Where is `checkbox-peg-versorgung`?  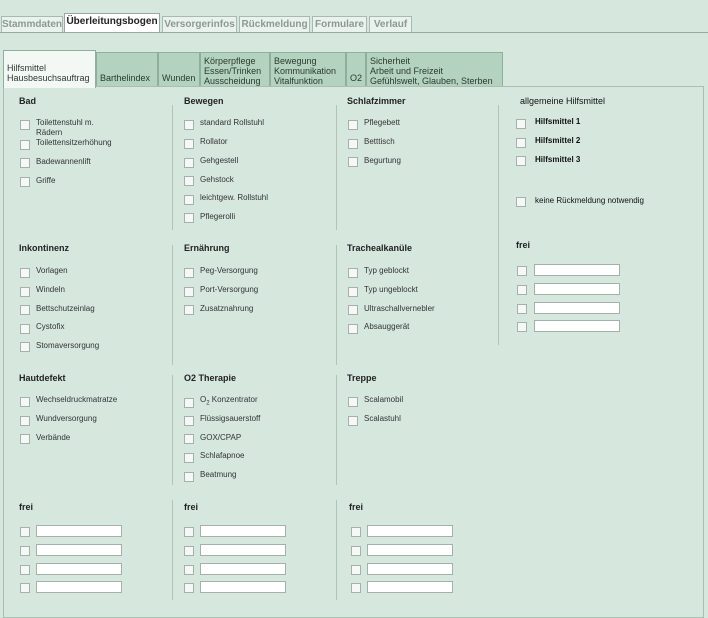 checkbox-peg-versorgung is located at coordinates (189, 273).